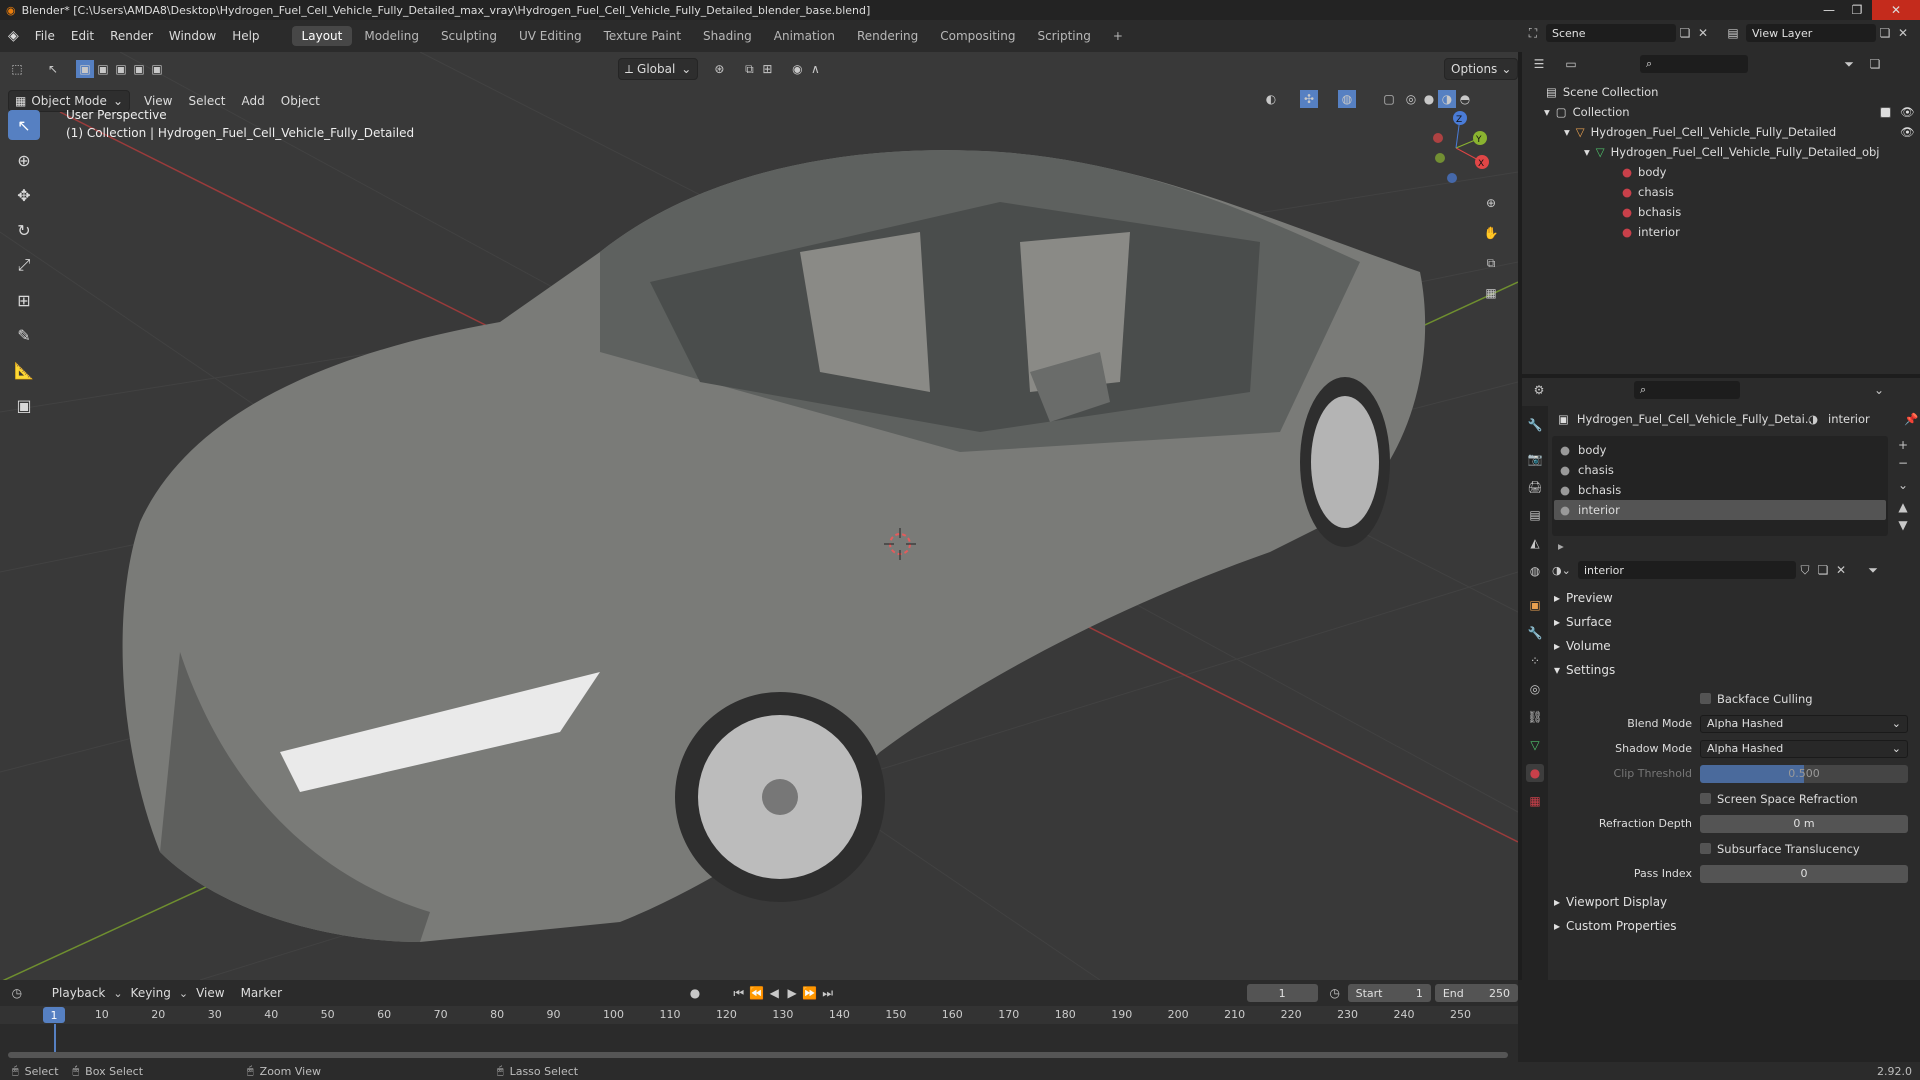  What do you see at coordinates (1481, 69) in the screenshot?
I see `options-dropdown: Options ⌄` at bounding box center [1481, 69].